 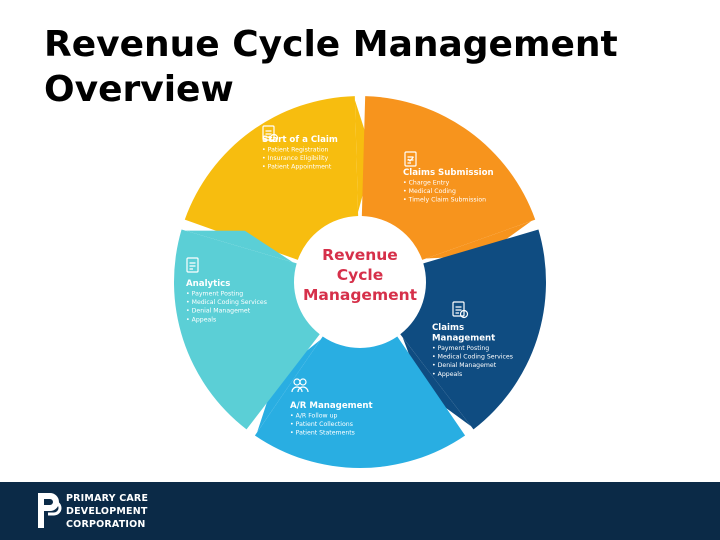 I want to click on segment-bullet: • Timely Claim Submission, so click(x=444, y=200).